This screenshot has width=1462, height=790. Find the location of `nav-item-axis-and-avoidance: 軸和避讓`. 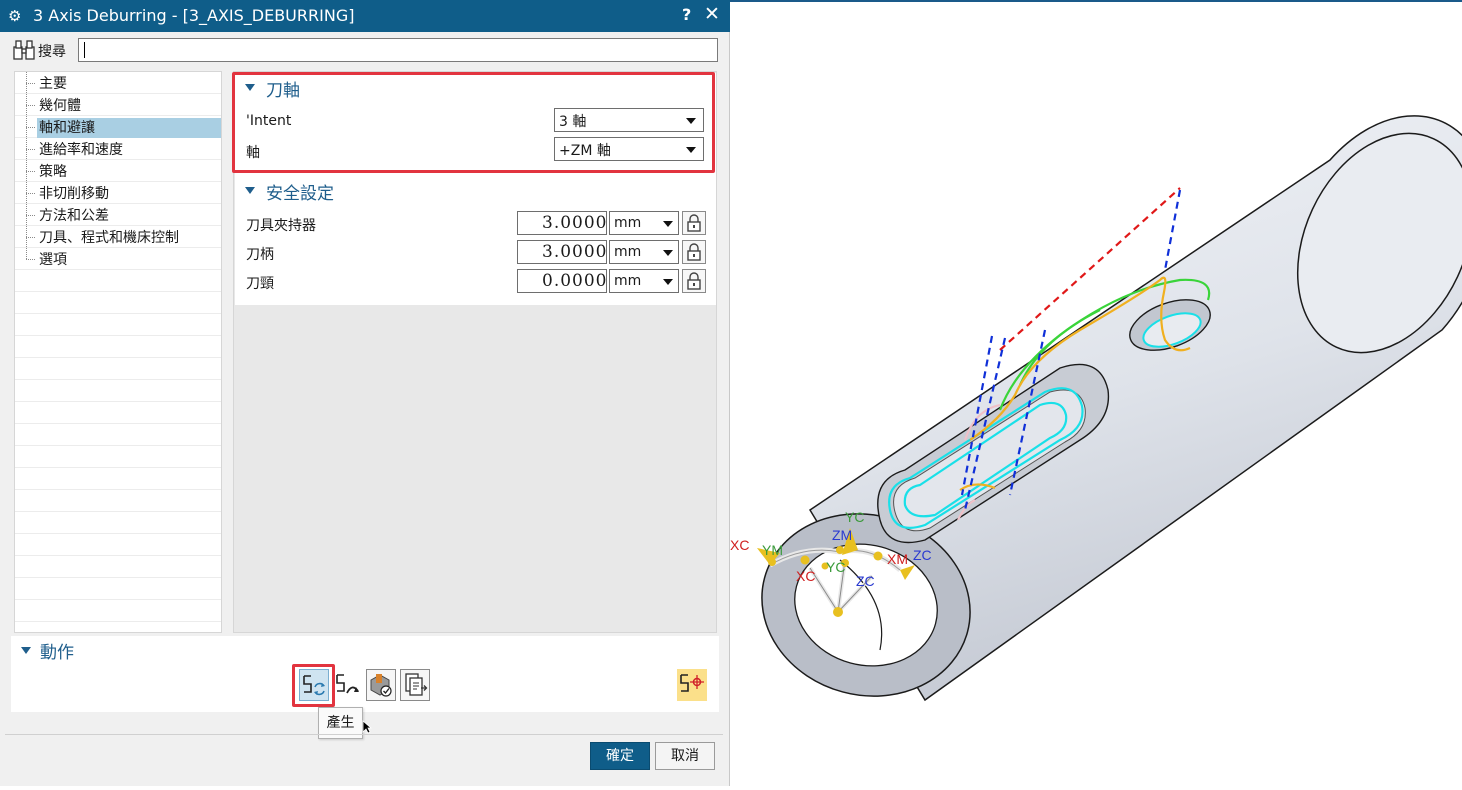

nav-item-axis-and-avoidance: 軸和避讓 is located at coordinates (118, 127).